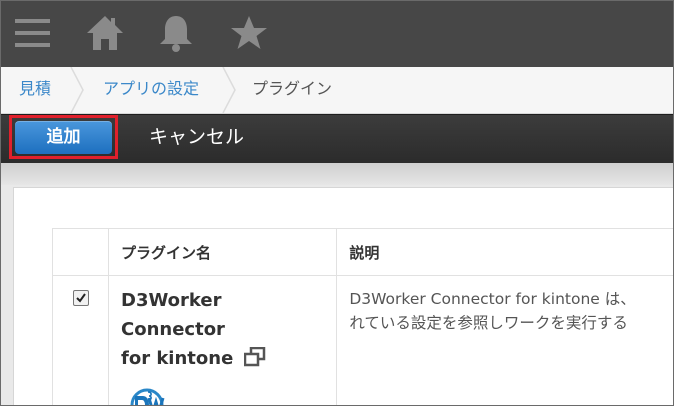  What do you see at coordinates (292, 88) in the screenshot?
I see `breadcrumb-current-plugins: プラグイン` at bounding box center [292, 88].